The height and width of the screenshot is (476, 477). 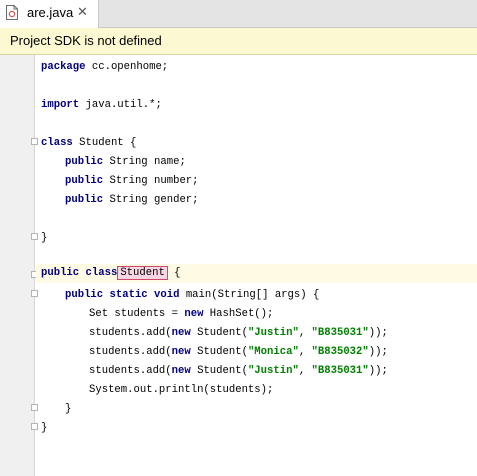 I want to click on java-file-icon, so click(x=12, y=12).